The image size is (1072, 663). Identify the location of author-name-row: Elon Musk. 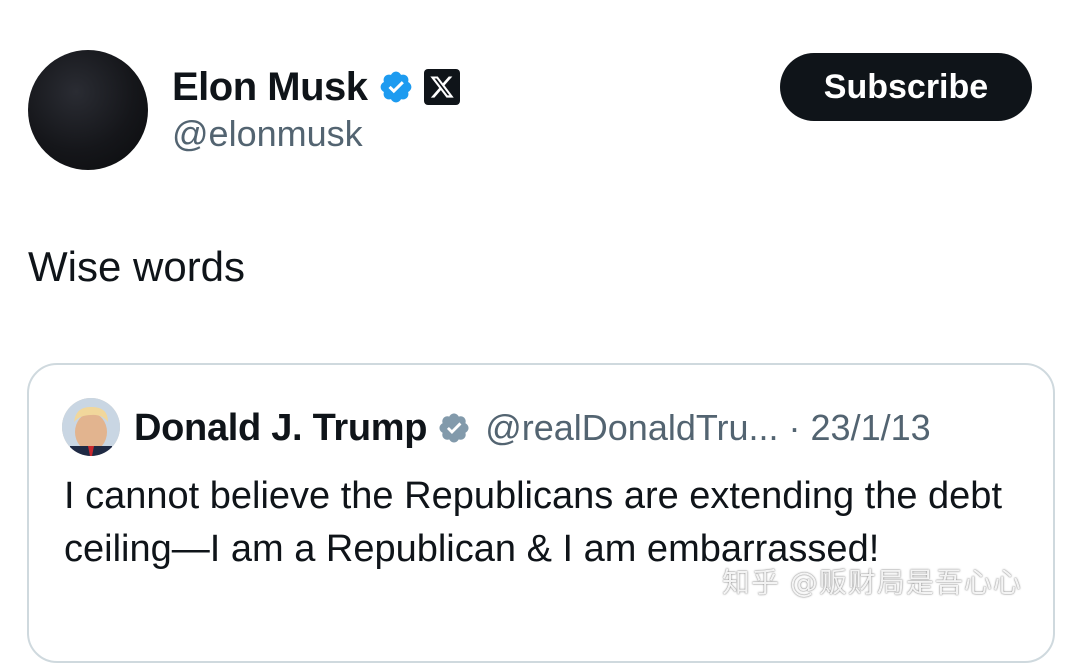
(316, 87).